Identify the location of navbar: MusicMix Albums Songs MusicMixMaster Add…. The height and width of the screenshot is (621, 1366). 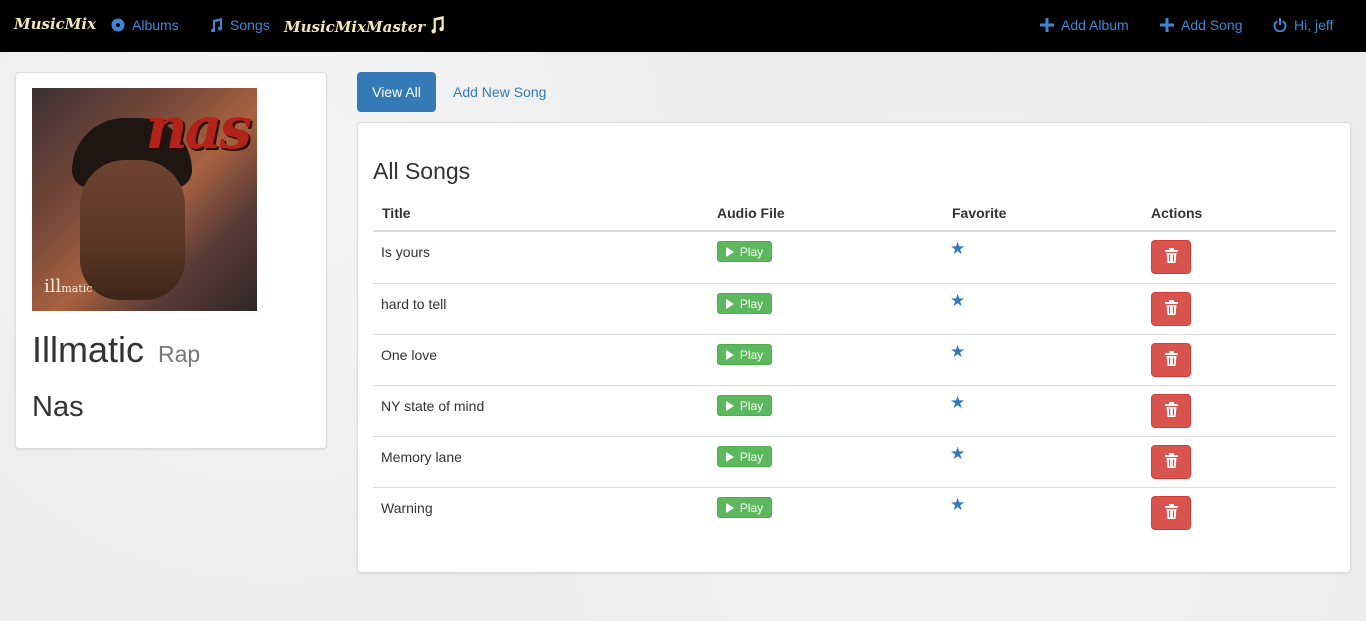
(683, 26).